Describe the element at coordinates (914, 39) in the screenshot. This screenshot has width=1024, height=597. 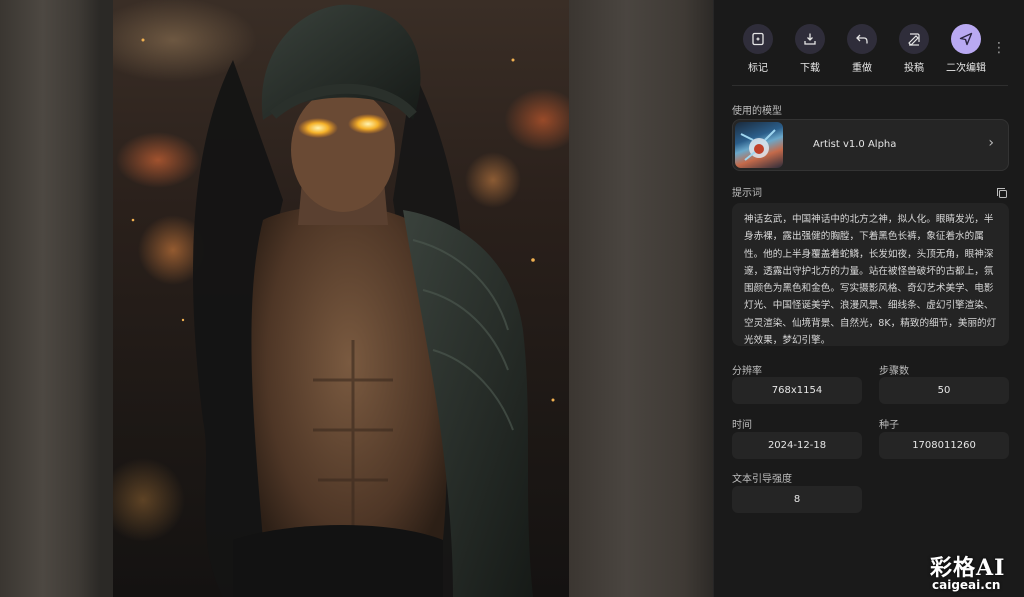
I see `submit-icon` at that location.